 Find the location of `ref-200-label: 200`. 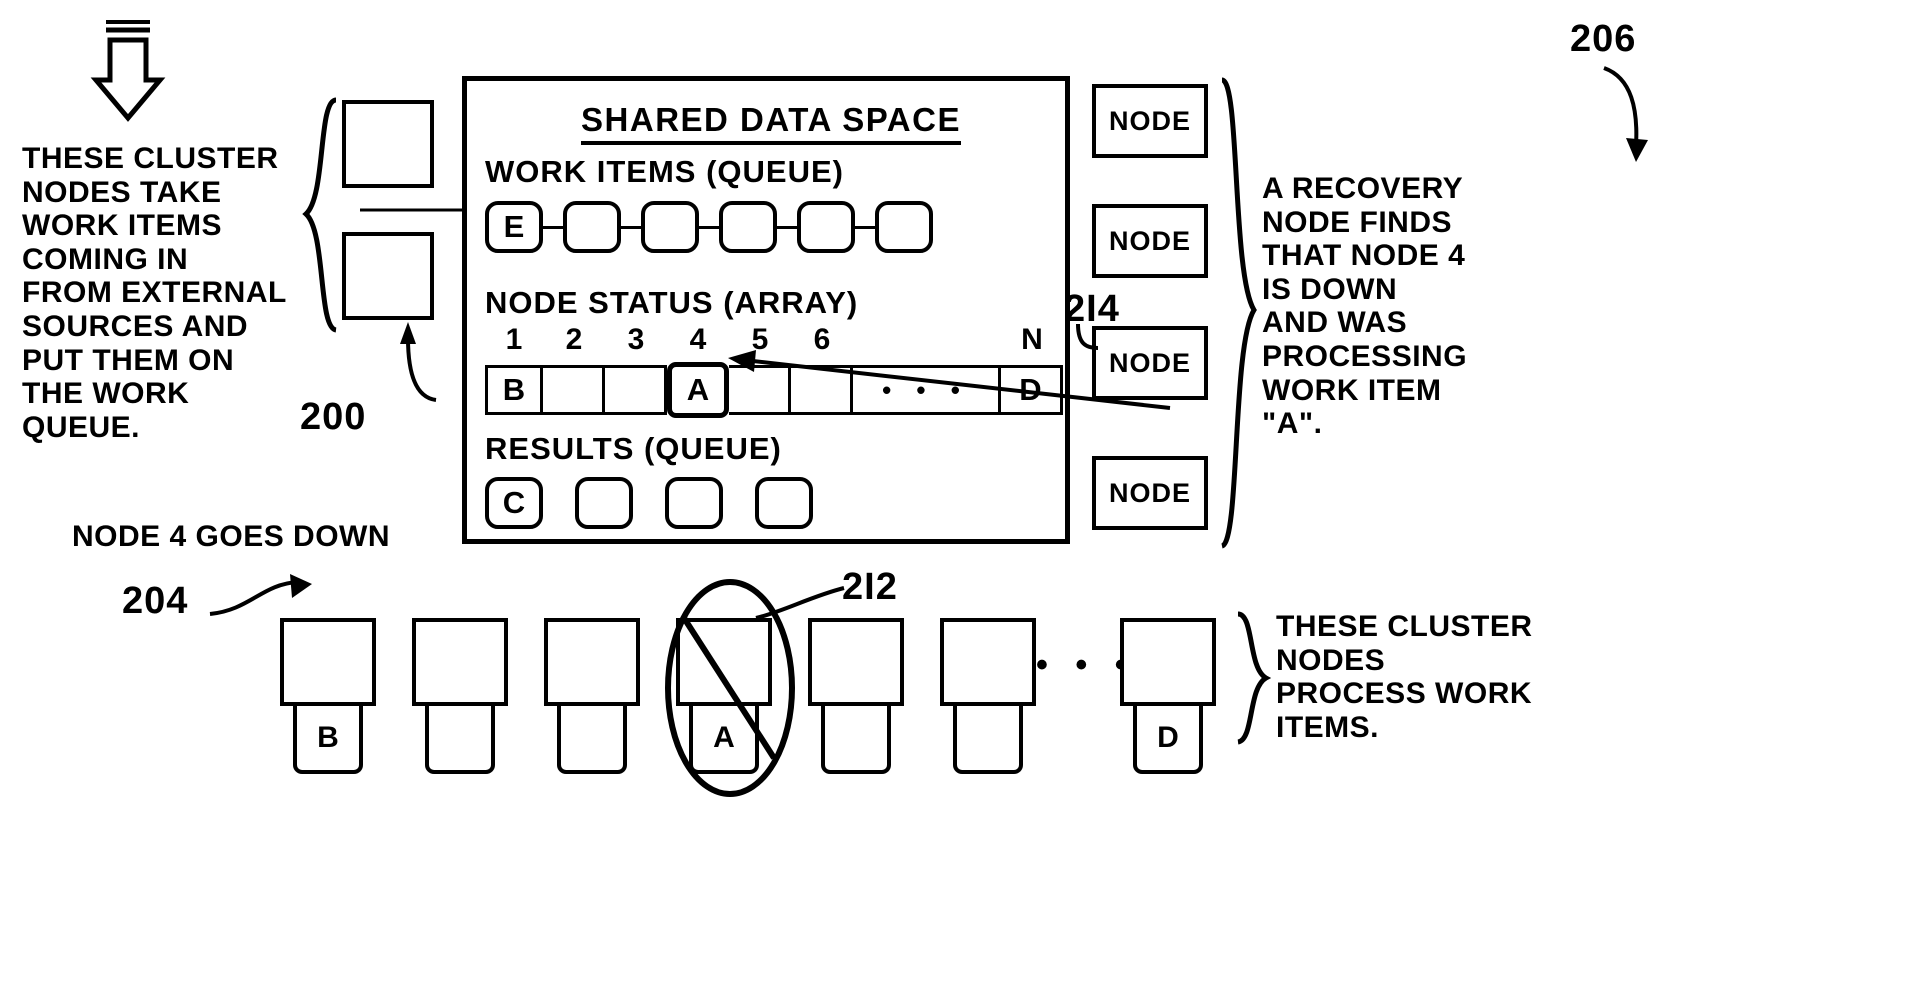

ref-200-label: 200 is located at coordinates (333, 417).